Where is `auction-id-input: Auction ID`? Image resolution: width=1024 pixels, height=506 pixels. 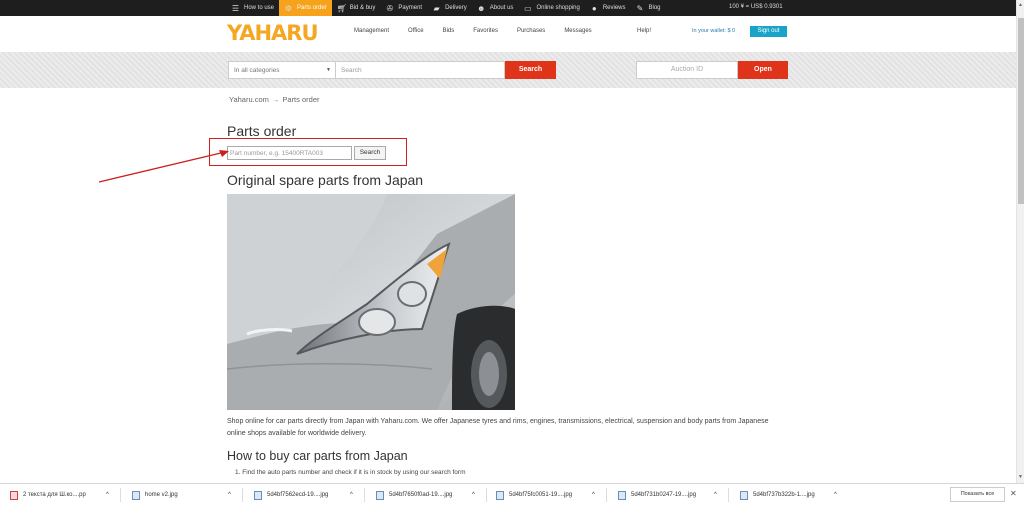 auction-id-input: Auction ID is located at coordinates (687, 70).